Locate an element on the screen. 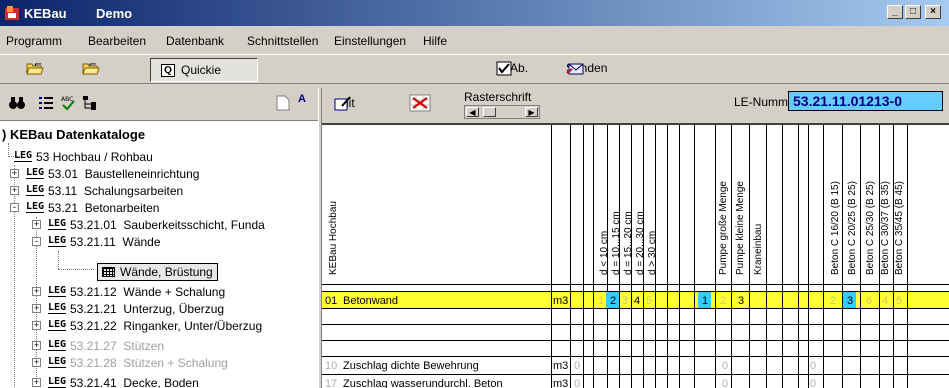  tree-item-53: LEG 53 Hochbau / Rohbau is located at coordinates (159, 157).